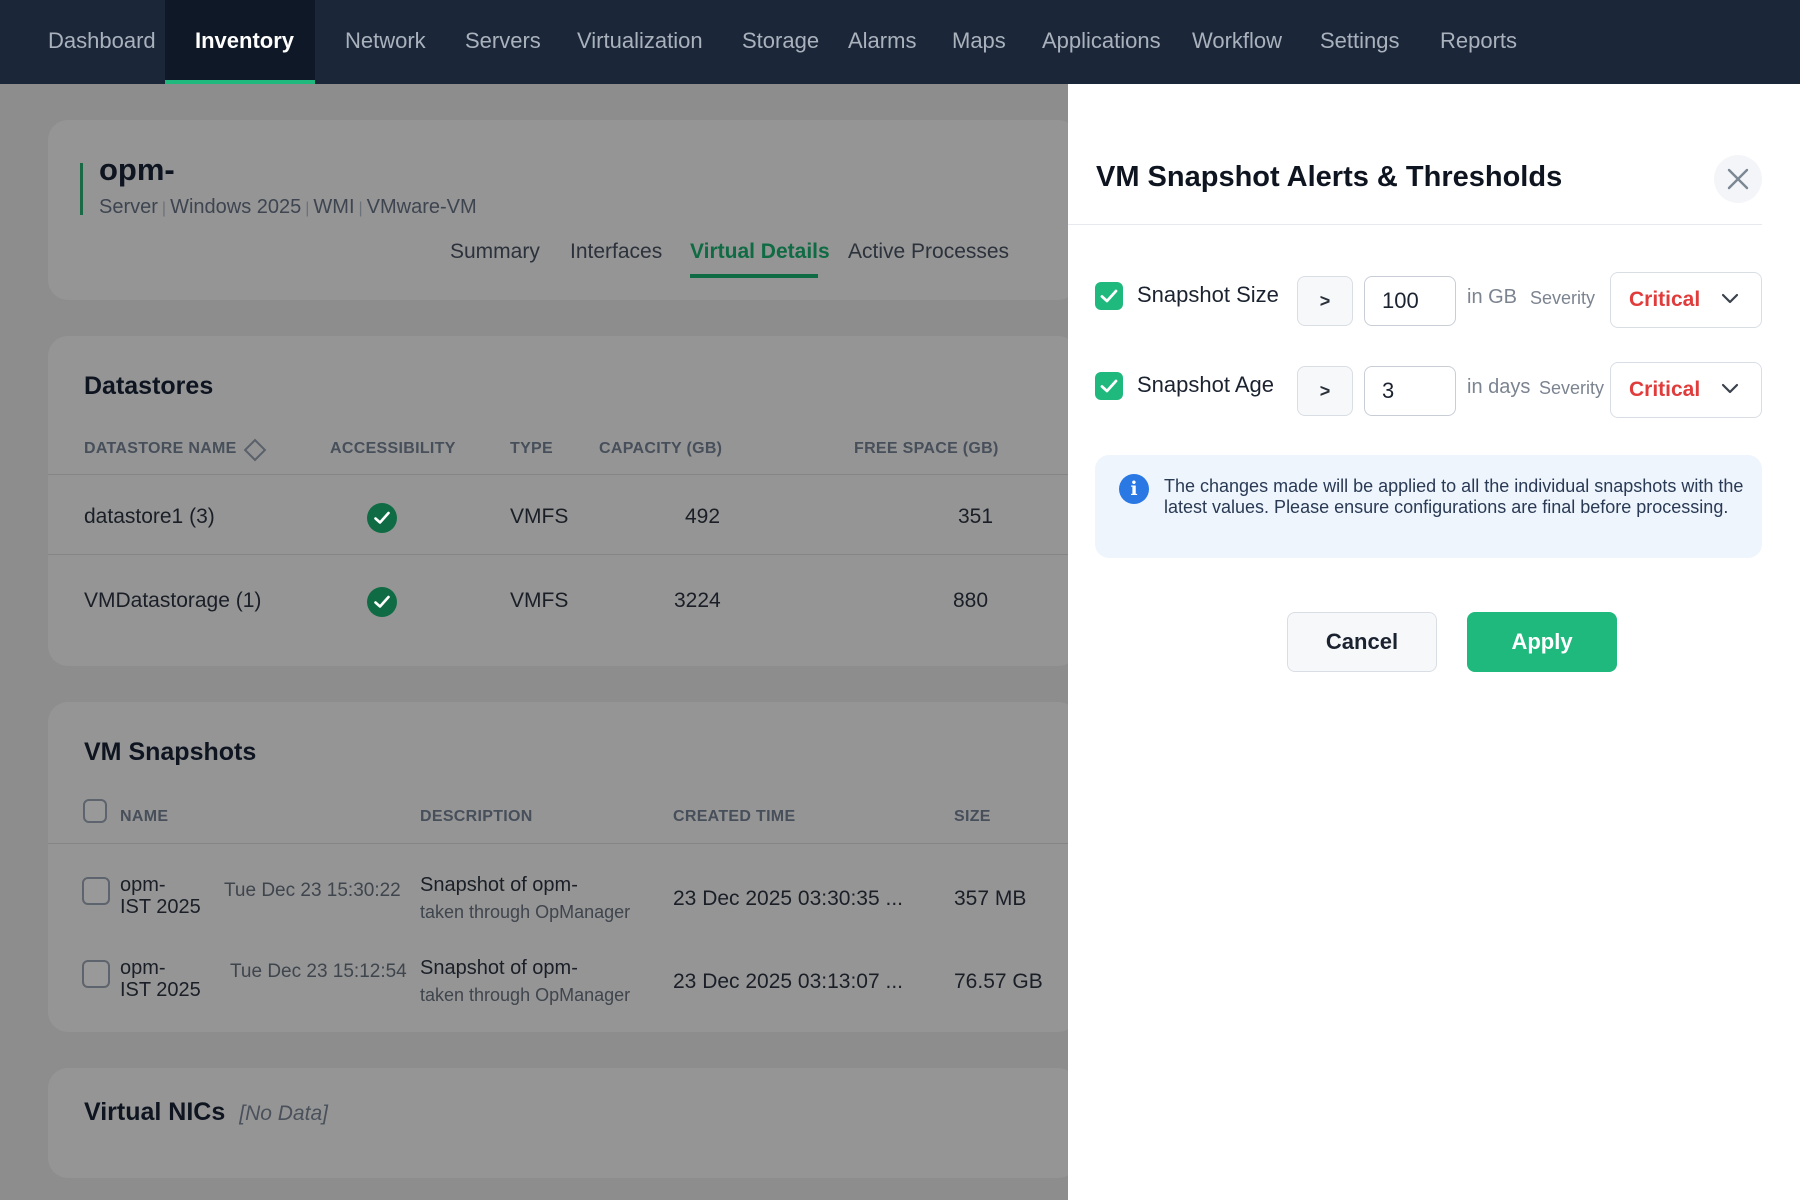 Image resolution: width=1800 pixels, height=1200 pixels. What do you see at coordinates (144, 816) in the screenshot?
I see `col-name: NAME` at bounding box center [144, 816].